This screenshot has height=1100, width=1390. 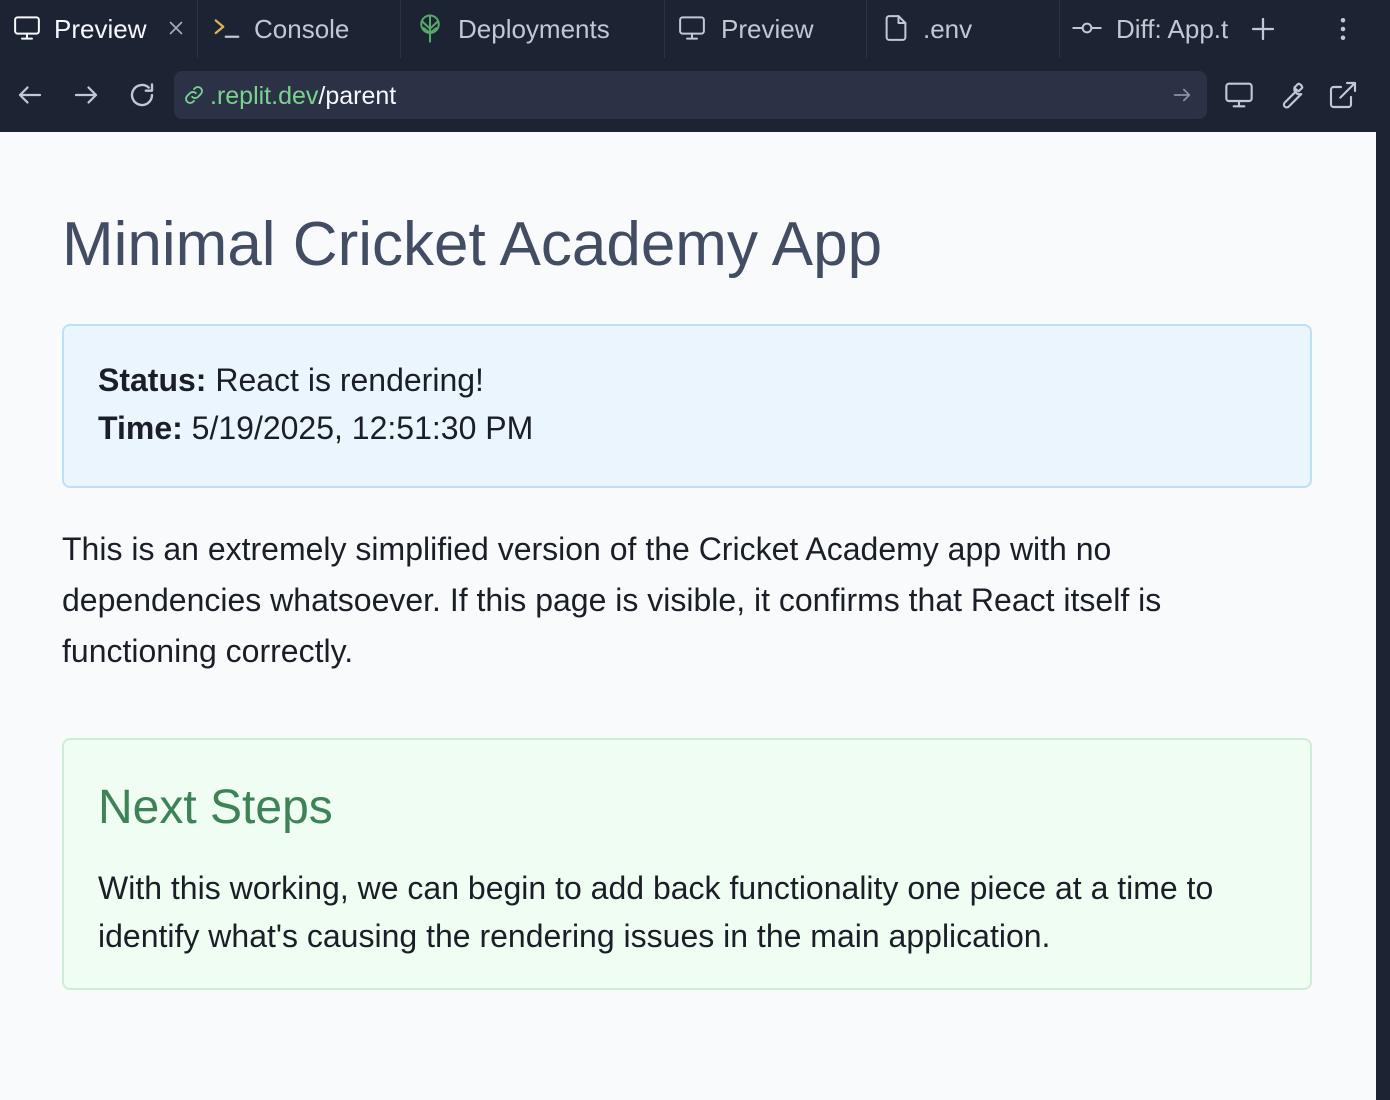 What do you see at coordinates (1182, 95) in the screenshot?
I see `arrow-right-icon` at bounding box center [1182, 95].